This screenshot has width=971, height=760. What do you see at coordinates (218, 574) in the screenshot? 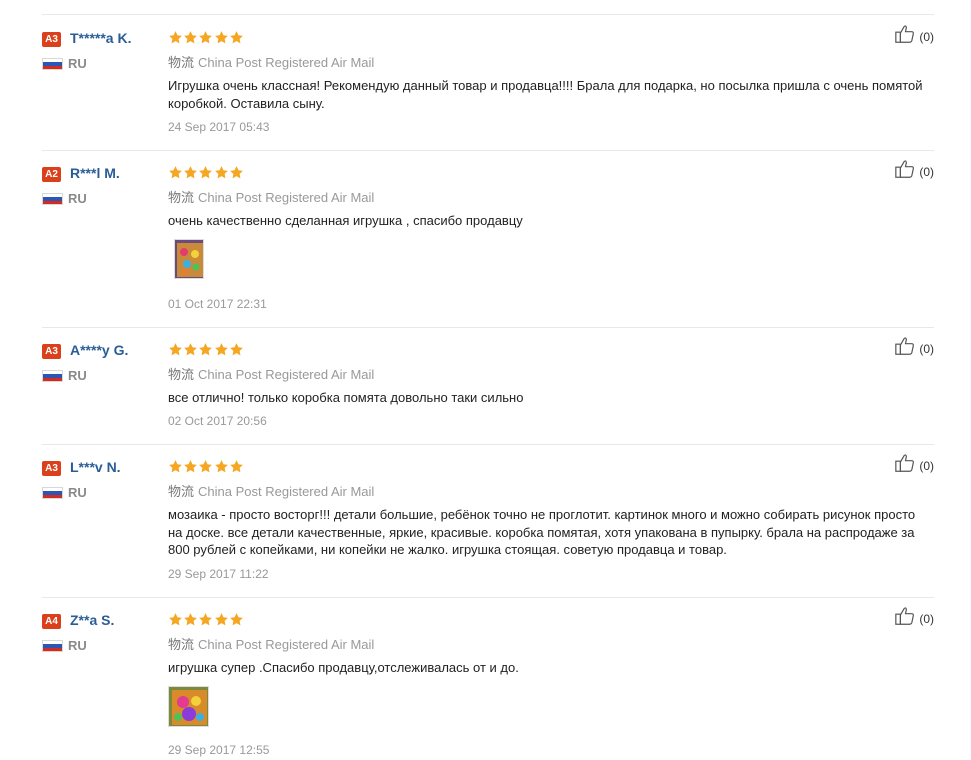
I see `review-date: 29 Sep 2017 11:22` at bounding box center [218, 574].